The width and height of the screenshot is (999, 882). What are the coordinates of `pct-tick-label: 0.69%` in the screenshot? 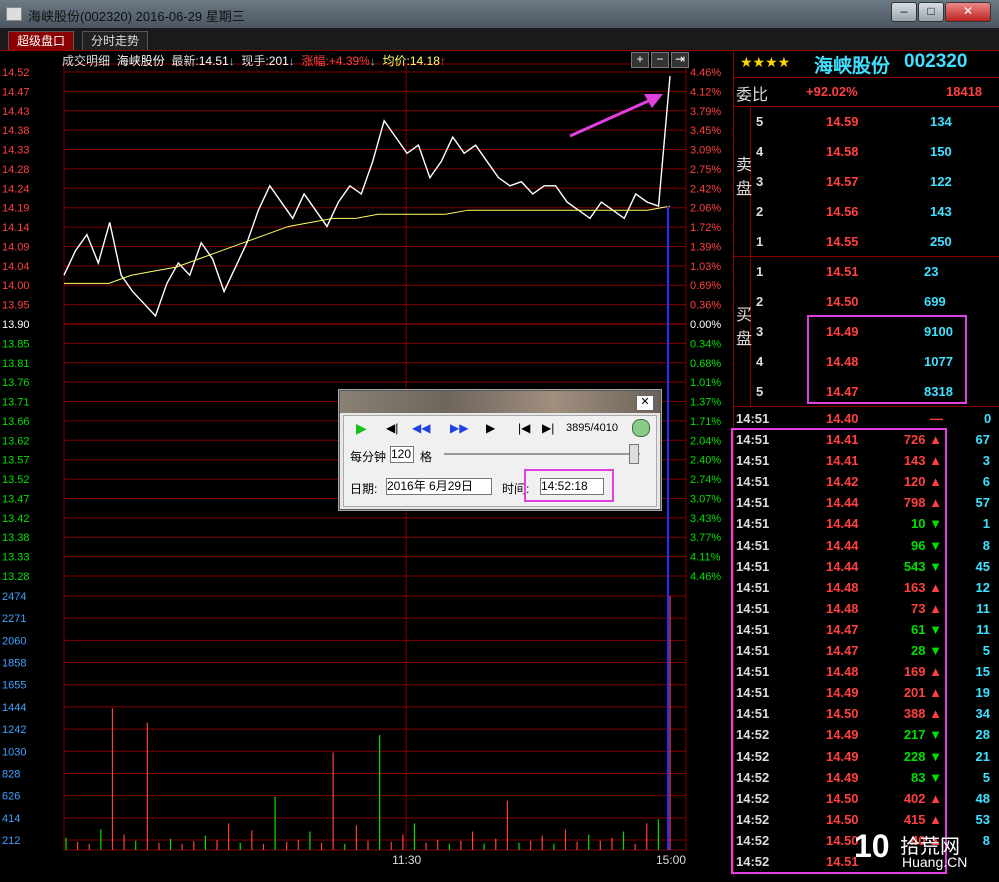 It's located at (705, 286).